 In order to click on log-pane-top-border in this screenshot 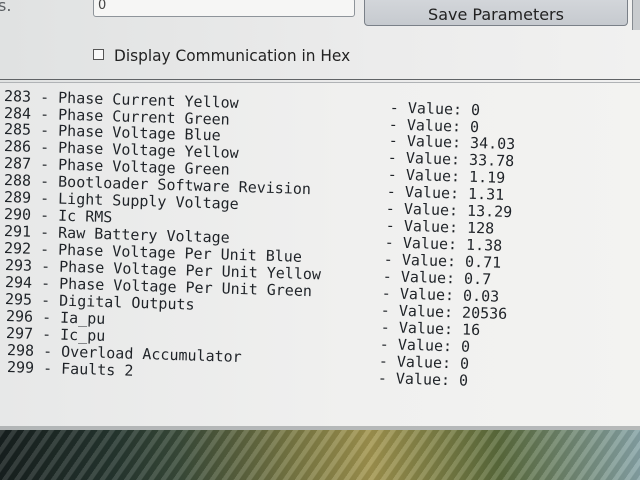, I will do `click(320, 79)`.